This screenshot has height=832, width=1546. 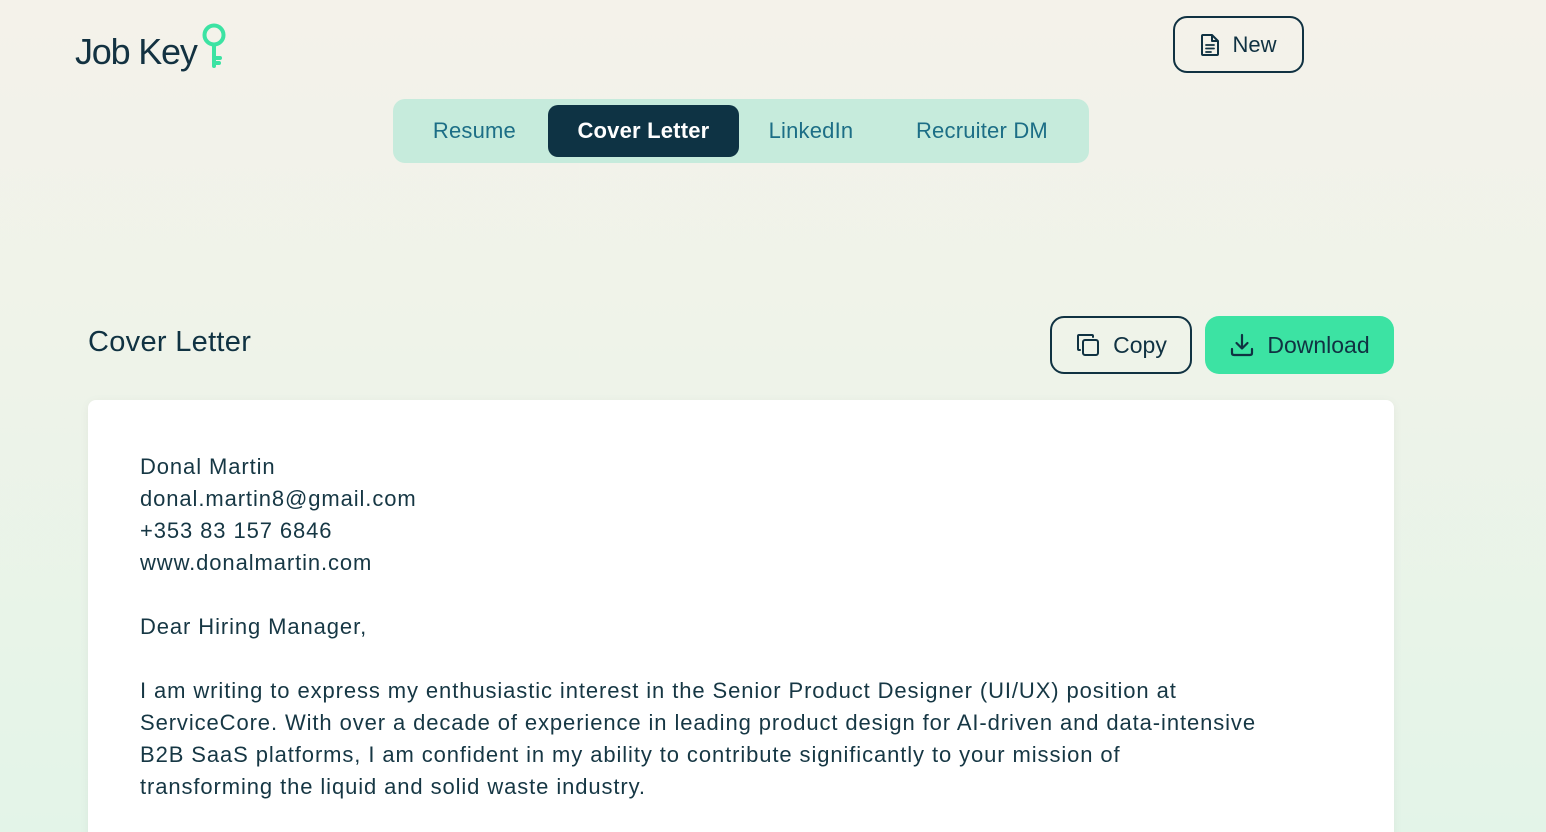 What do you see at coordinates (1210, 45) in the screenshot?
I see `document-icon` at bounding box center [1210, 45].